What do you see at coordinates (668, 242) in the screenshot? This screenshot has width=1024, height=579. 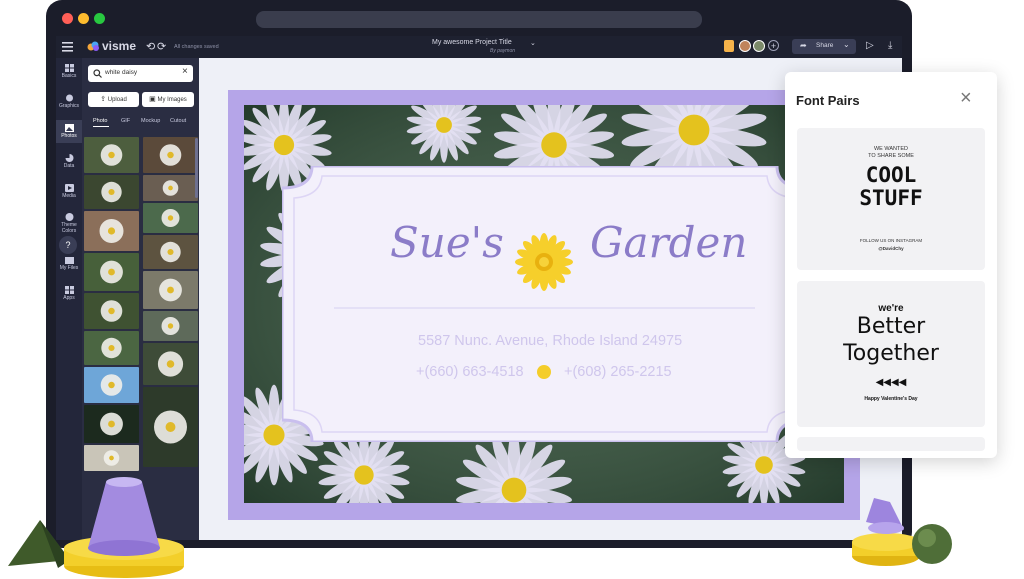 I see `title-right-text: Garden` at bounding box center [668, 242].